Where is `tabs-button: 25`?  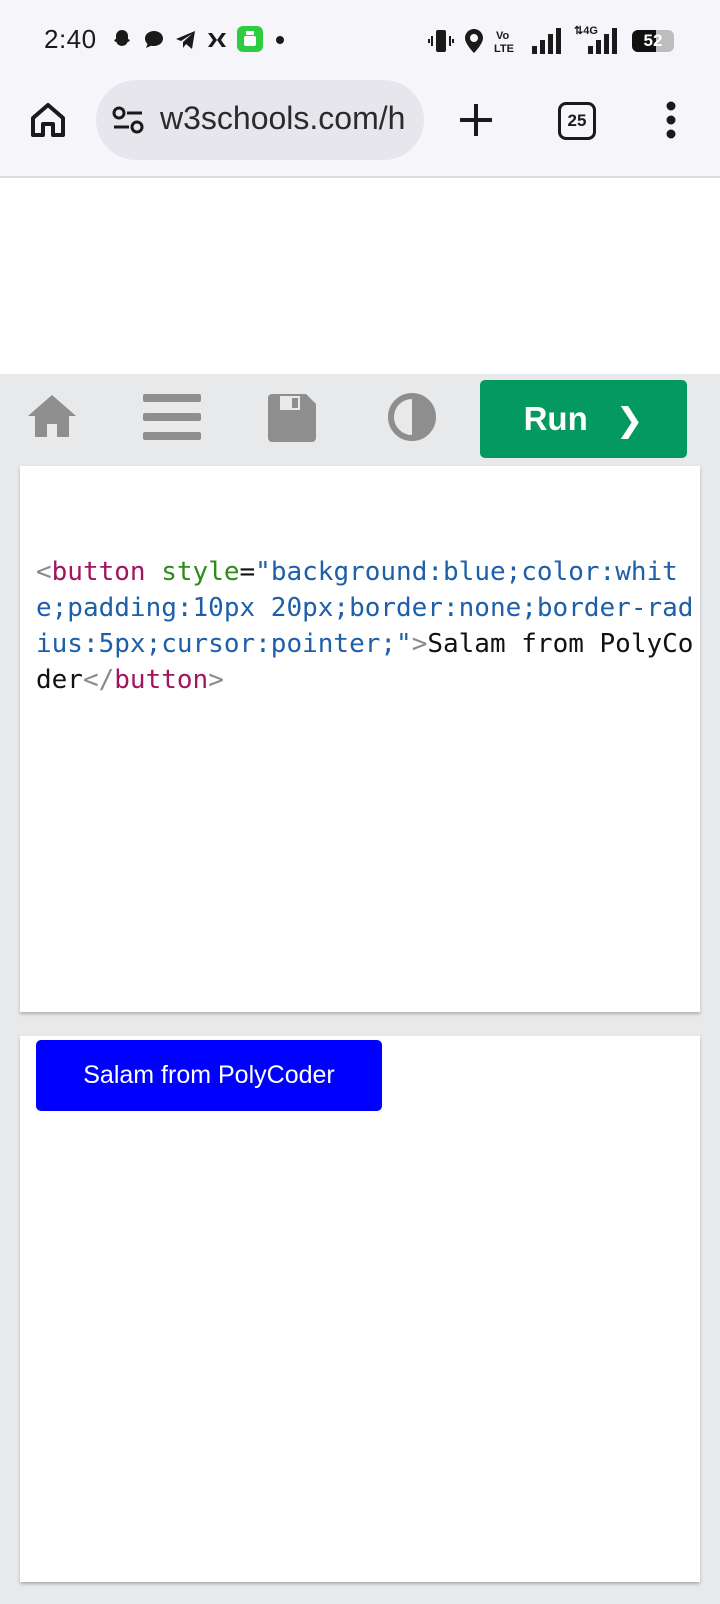 tabs-button: 25 is located at coordinates (577, 121).